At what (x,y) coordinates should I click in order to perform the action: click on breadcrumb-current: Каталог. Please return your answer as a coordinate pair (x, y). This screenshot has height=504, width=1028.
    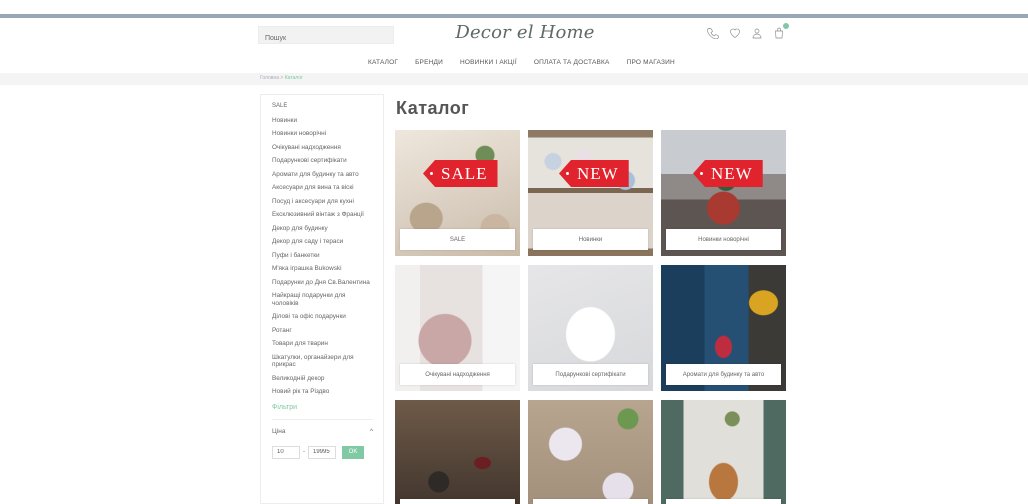
    Looking at the image, I should click on (293, 78).